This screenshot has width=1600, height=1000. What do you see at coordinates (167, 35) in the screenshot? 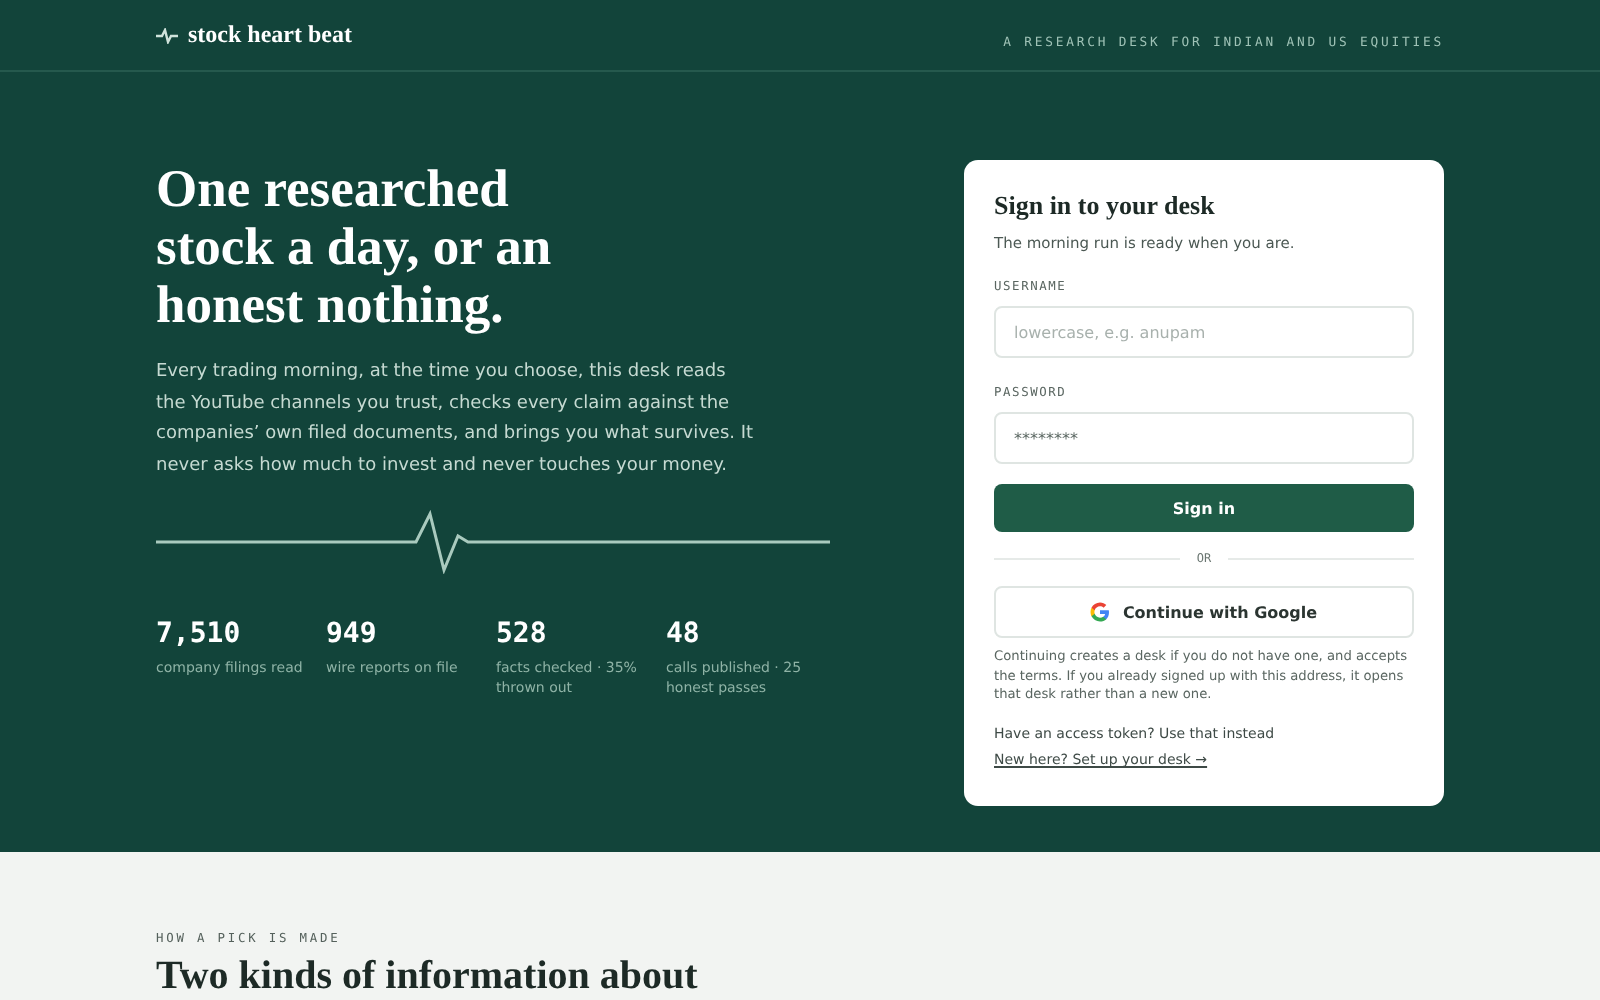
I see `pulse-icon` at bounding box center [167, 35].